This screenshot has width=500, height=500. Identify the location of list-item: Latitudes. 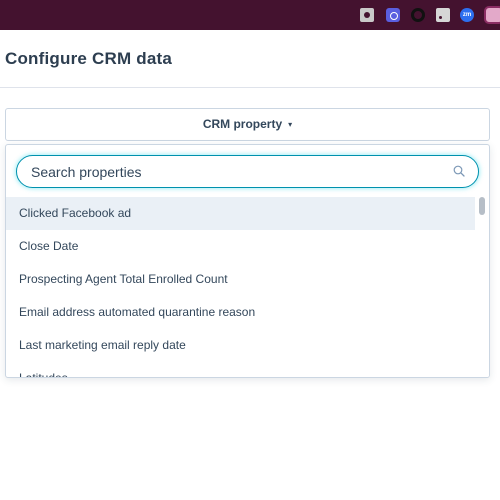
(241, 369).